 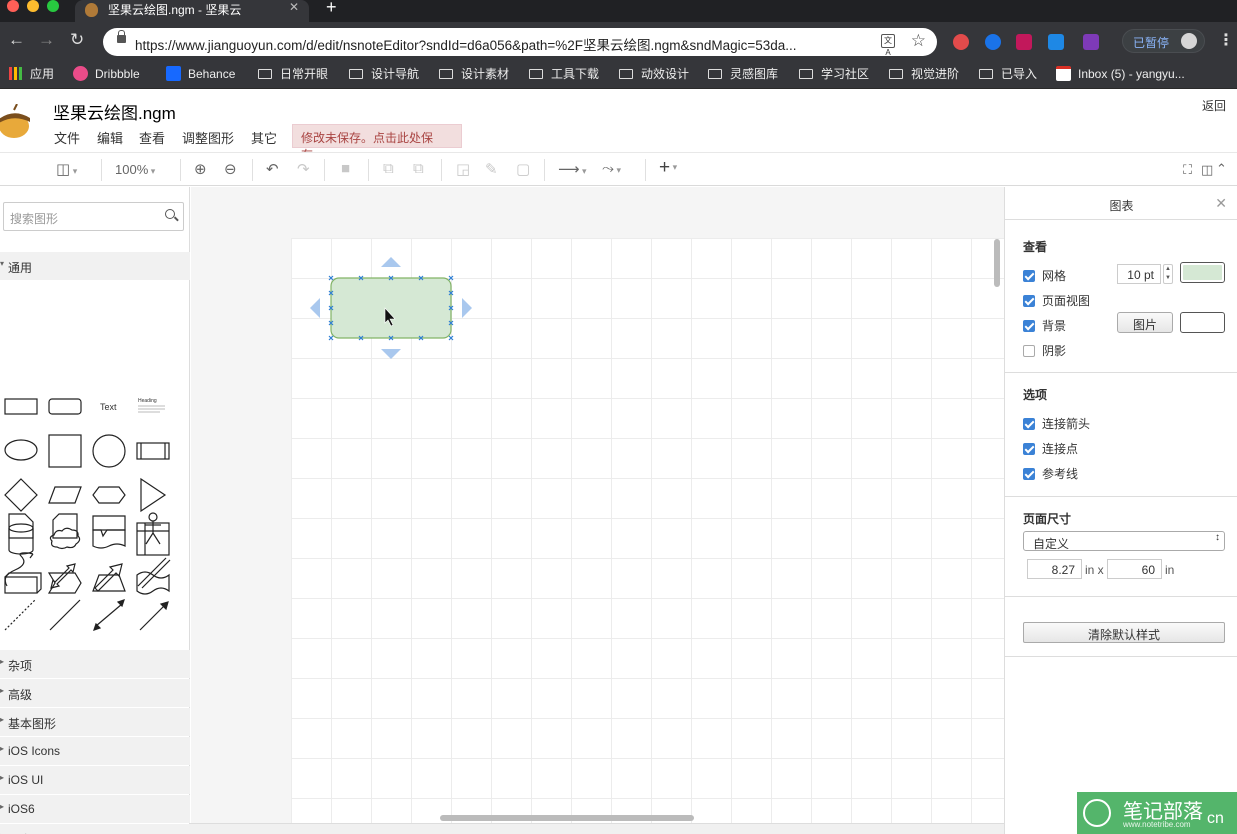 I want to click on text-shape: Text, so click(x=108, y=407).